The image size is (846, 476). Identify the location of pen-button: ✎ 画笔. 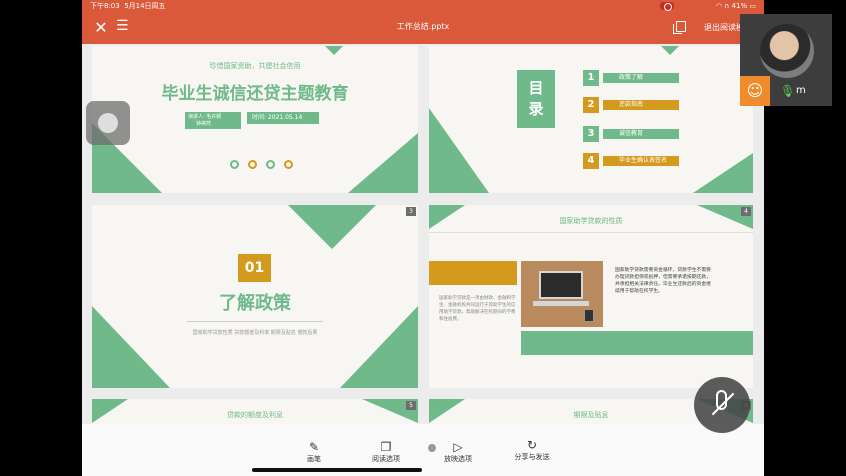
(314, 452).